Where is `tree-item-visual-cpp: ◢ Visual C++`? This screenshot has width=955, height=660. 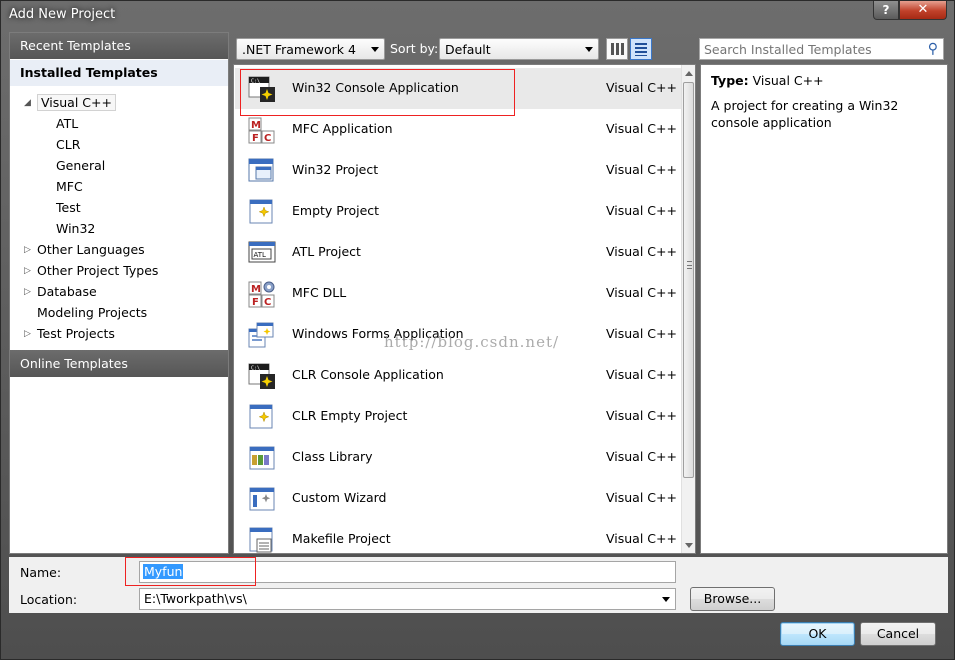
tree-item-visual-cpp: ◢ Visual C++ is located at coordinates (70, 103).